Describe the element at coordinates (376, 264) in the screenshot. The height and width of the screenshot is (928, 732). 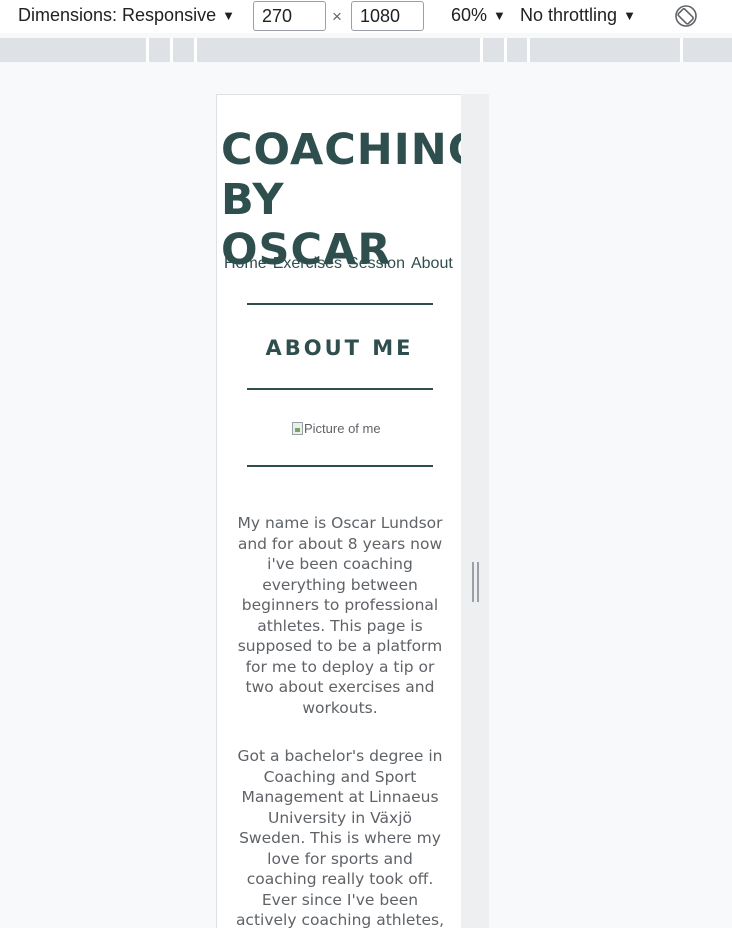
I see `nav-session: Session` at that location.